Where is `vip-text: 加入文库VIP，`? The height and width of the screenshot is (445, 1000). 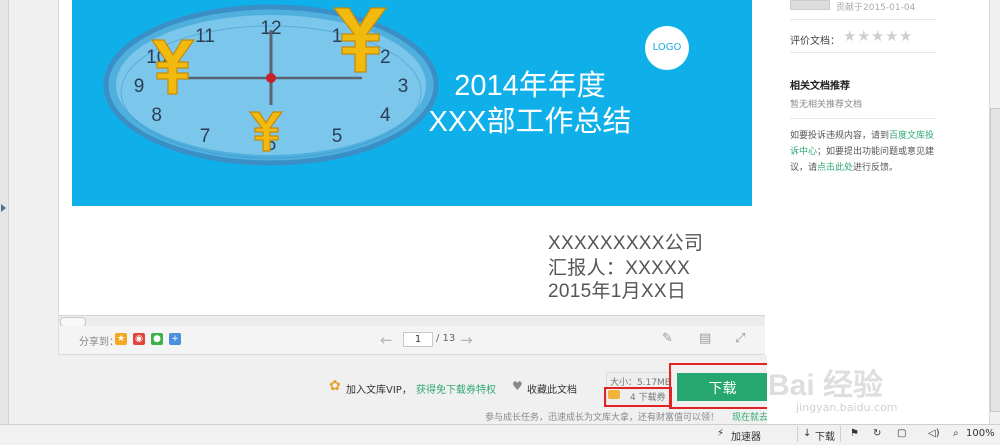 vip-text: 加入文库VIP， is located at coordinates (379, 390).